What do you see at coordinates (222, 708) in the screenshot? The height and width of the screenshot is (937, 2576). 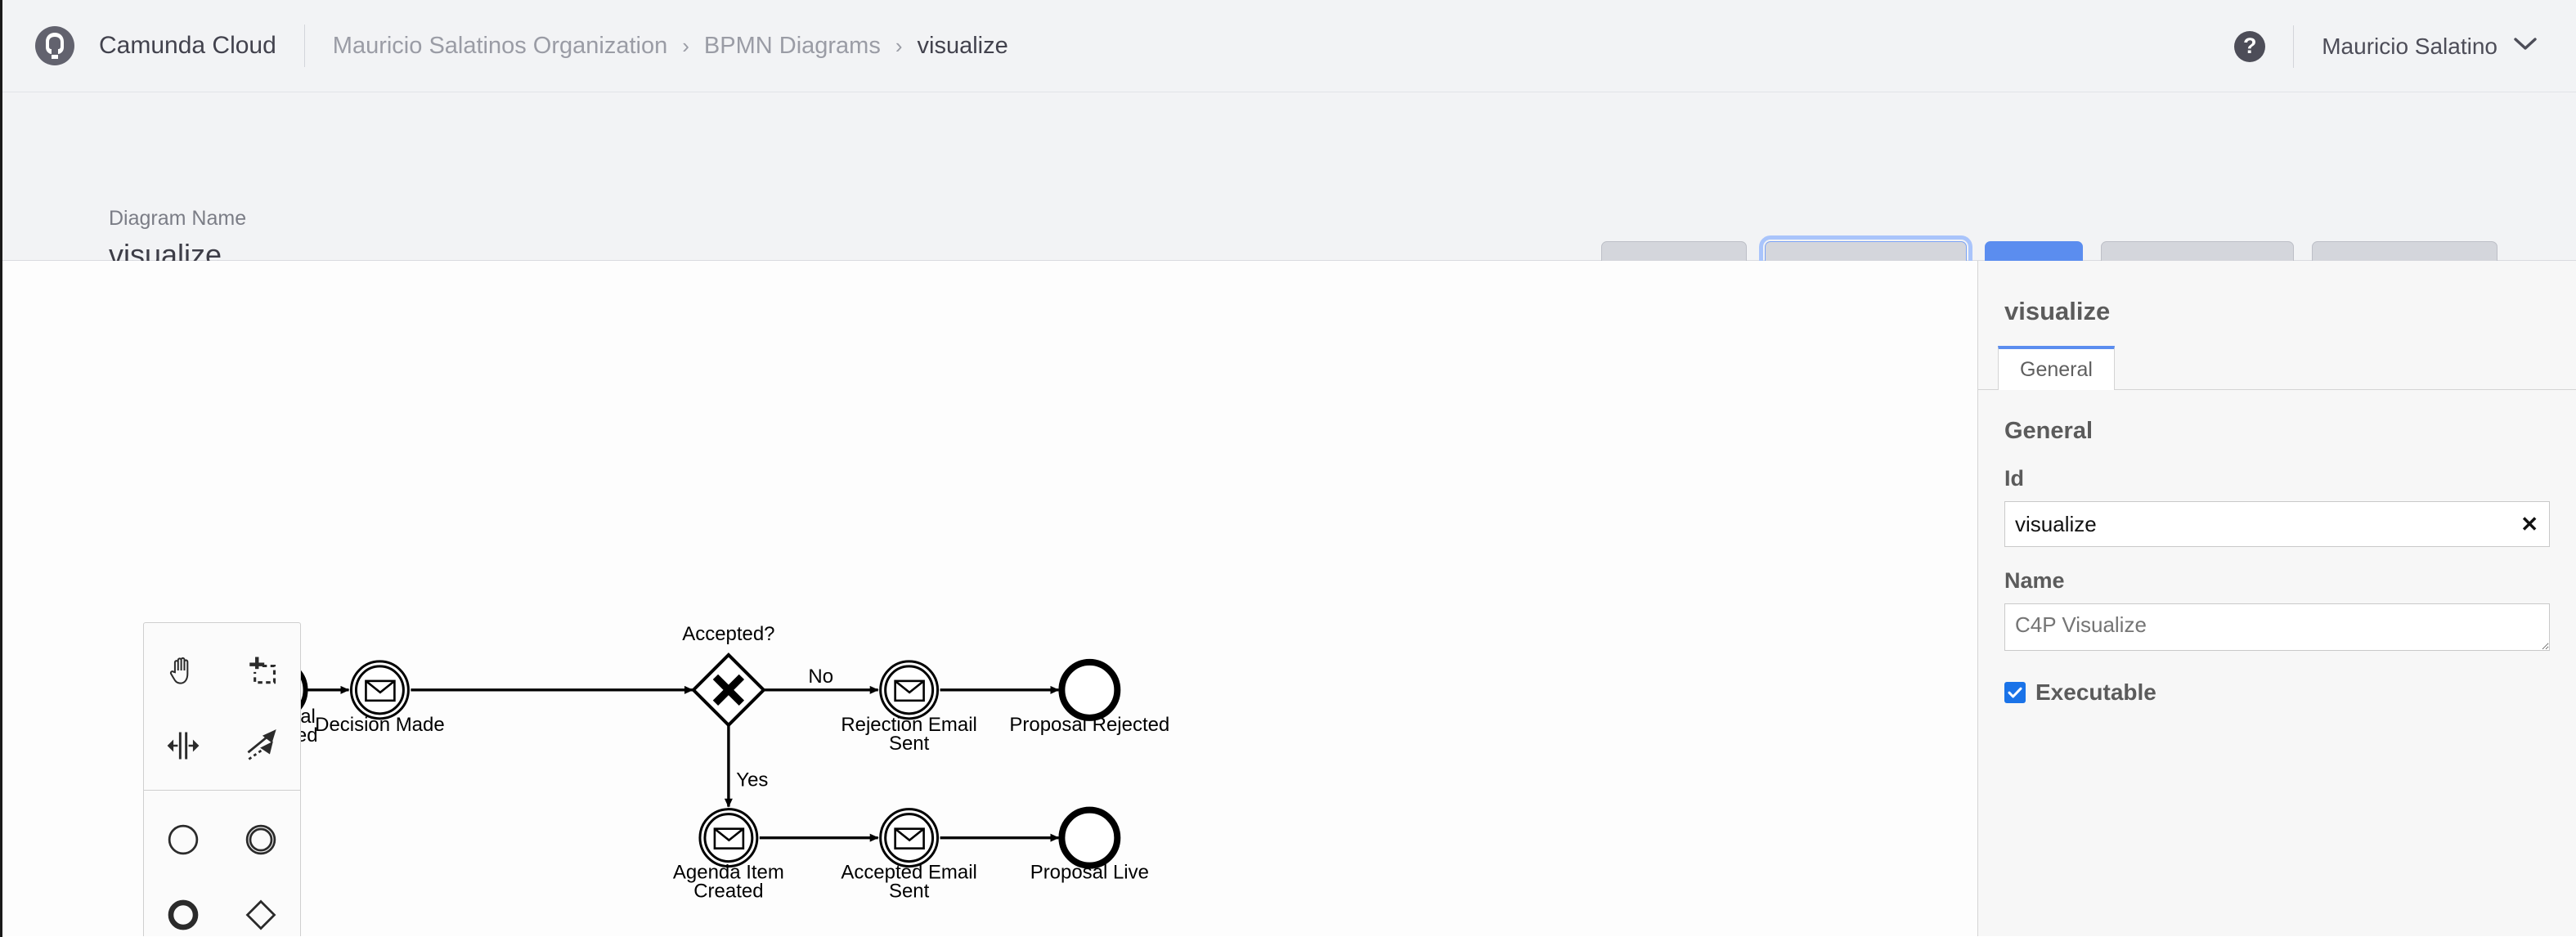 I see `palette-group-tools` at bounding box center [222, 708].